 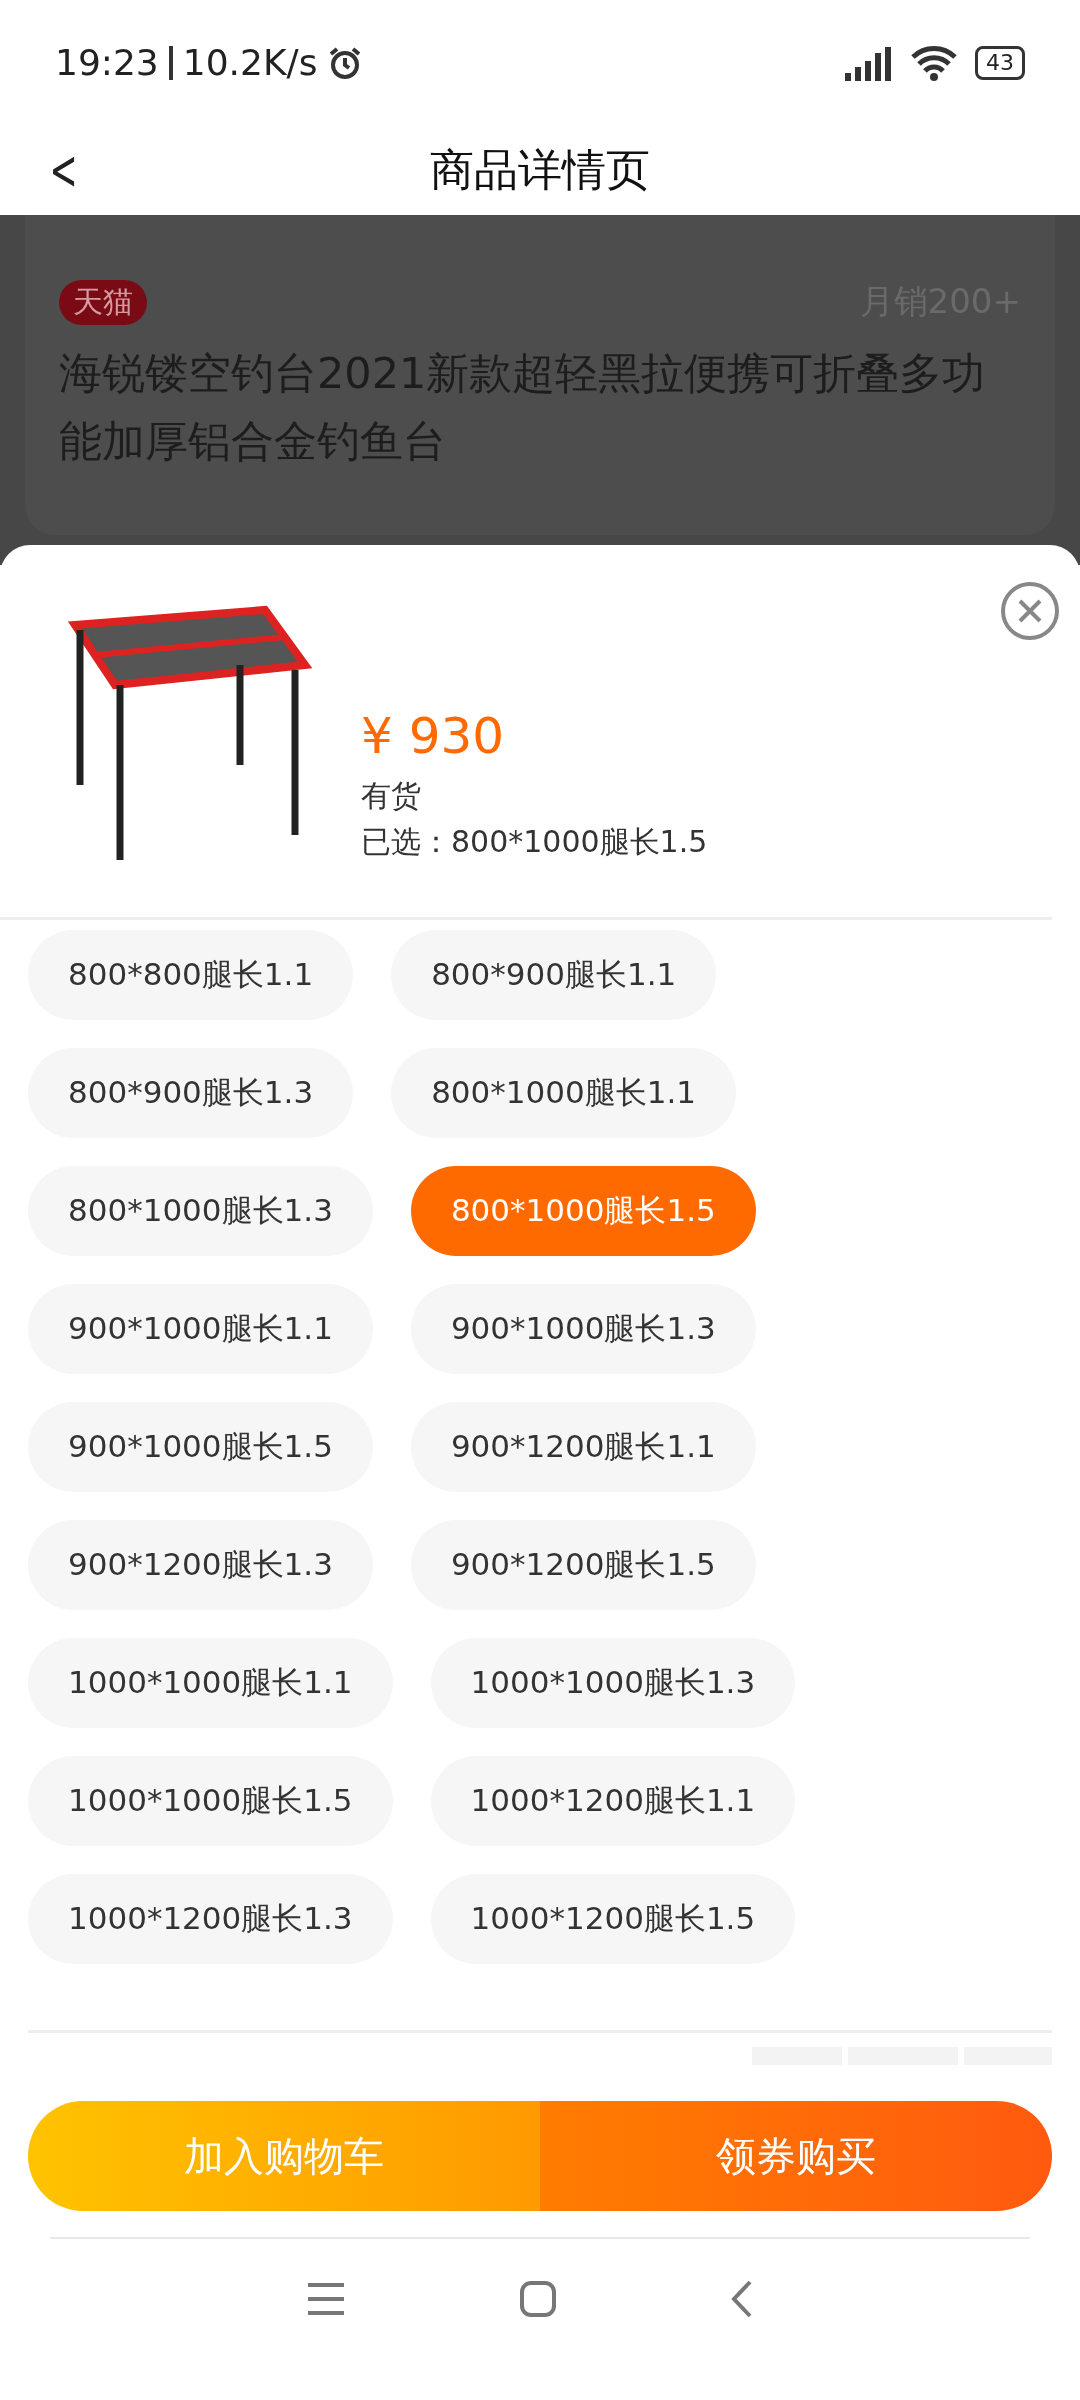 What do you see at coordinates (200, 1329) in the screenshot?
I see `option-chip: 900*1000腿长1.1` at bounding box center [200, 1329].